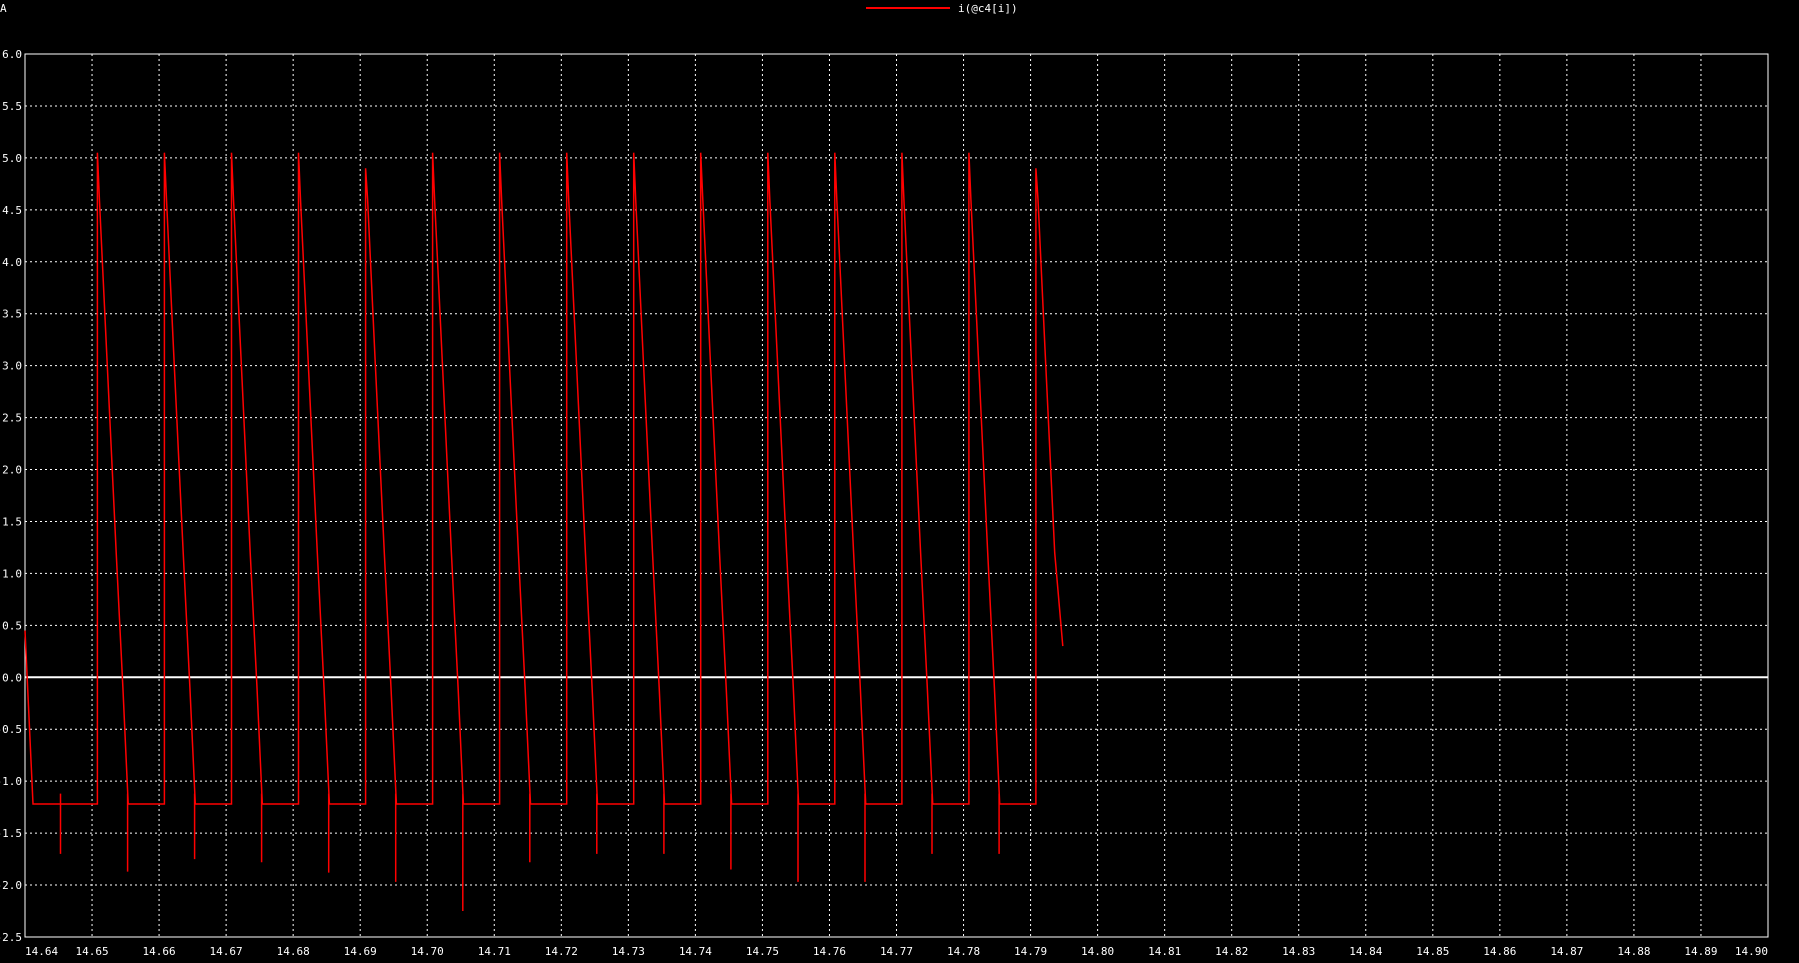 The image size is (1799, 963). I want to click on x-tick-label: 14.83, so click(1298, 951).